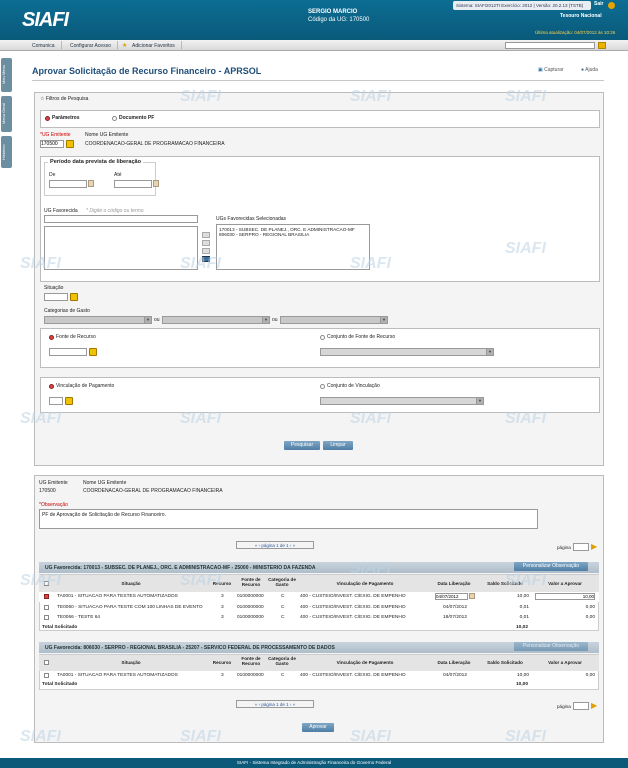 The width and height of the screenshot is (628, 768). What do you see at coordinates (47, 491) in the screenshot?
I see `result-ug-emitente-value: 170500` at bounding box center [47, 491].